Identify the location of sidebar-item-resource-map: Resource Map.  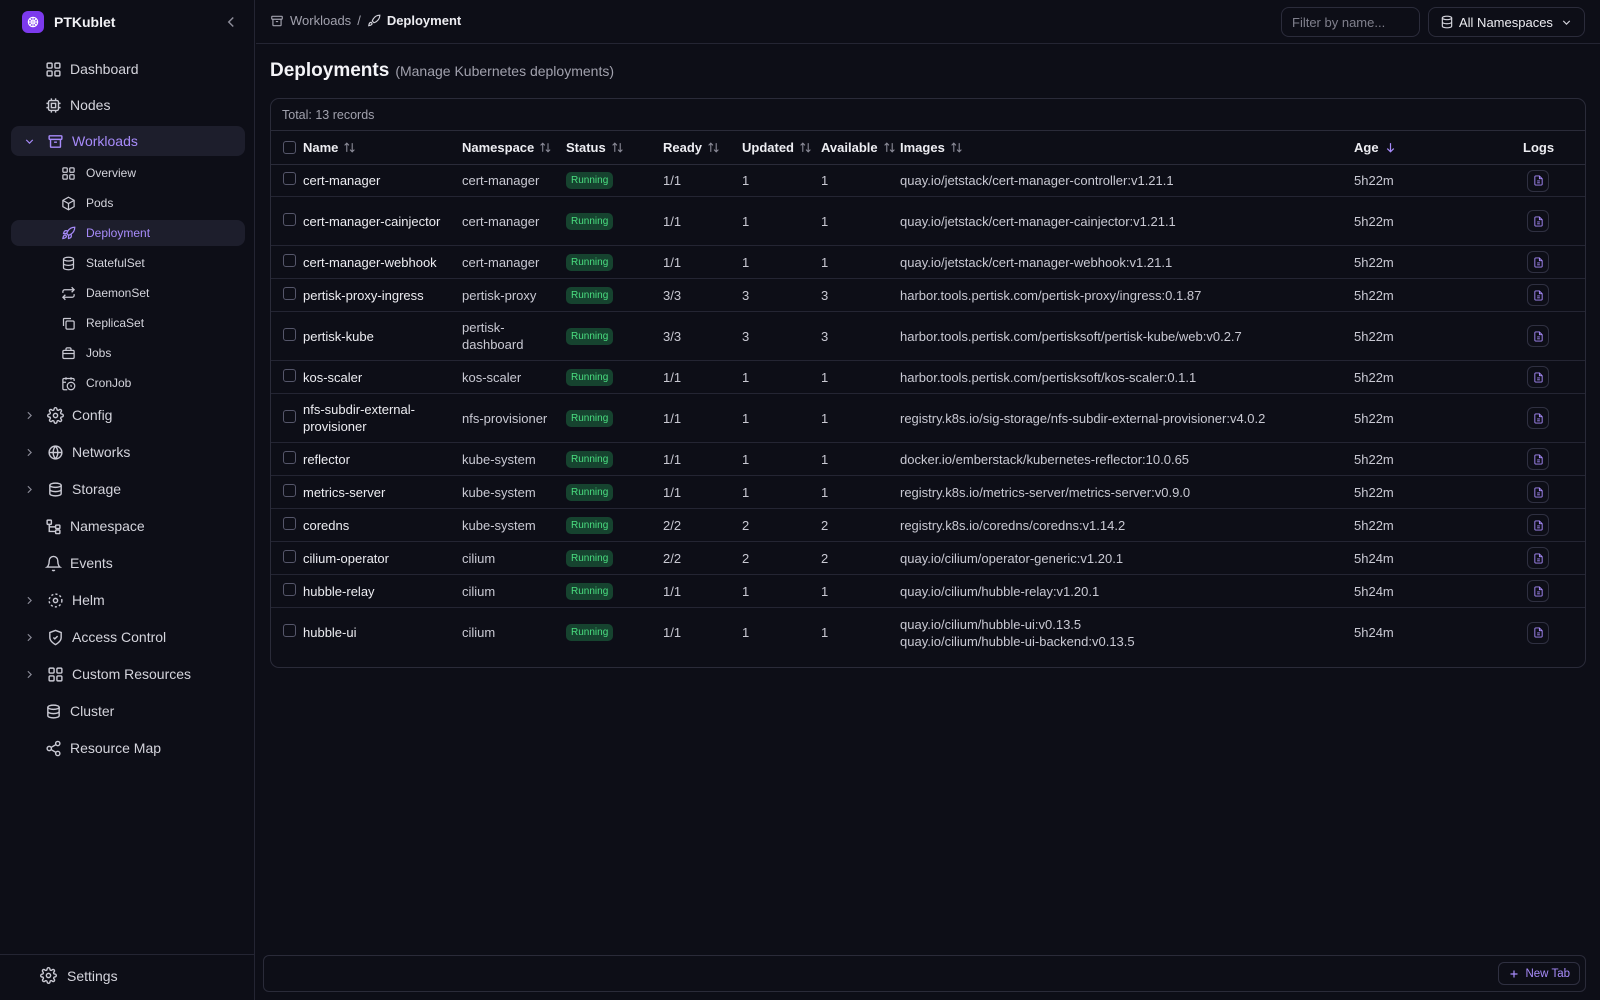
(128, 748).